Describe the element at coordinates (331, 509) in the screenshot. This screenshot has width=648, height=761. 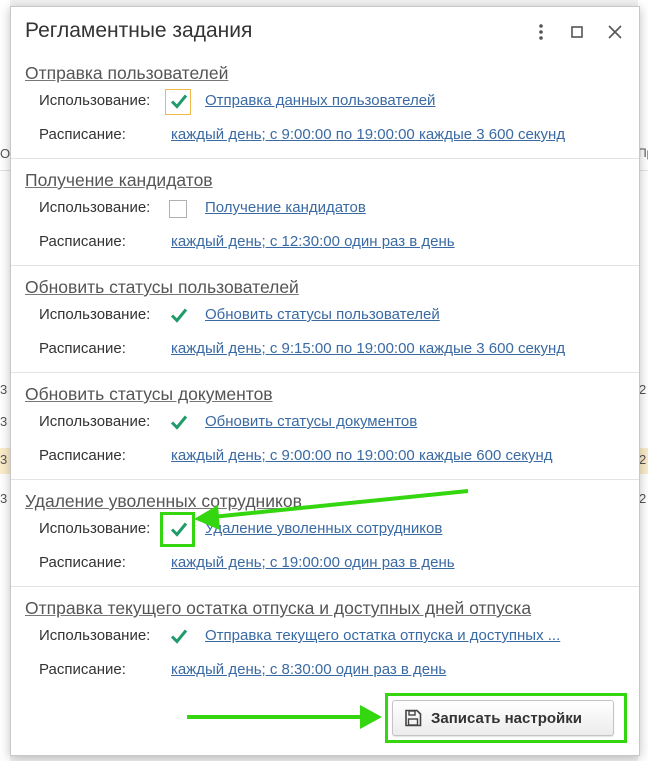
I see `annotation-arrow-to-checkbox` at that location.